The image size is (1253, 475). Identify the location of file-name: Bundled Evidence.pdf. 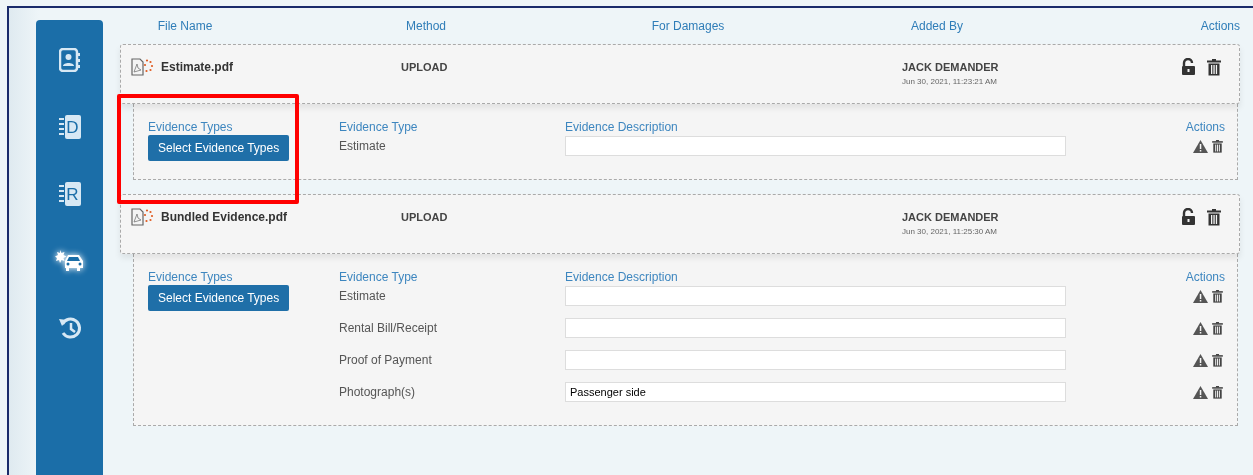
(224, 217).